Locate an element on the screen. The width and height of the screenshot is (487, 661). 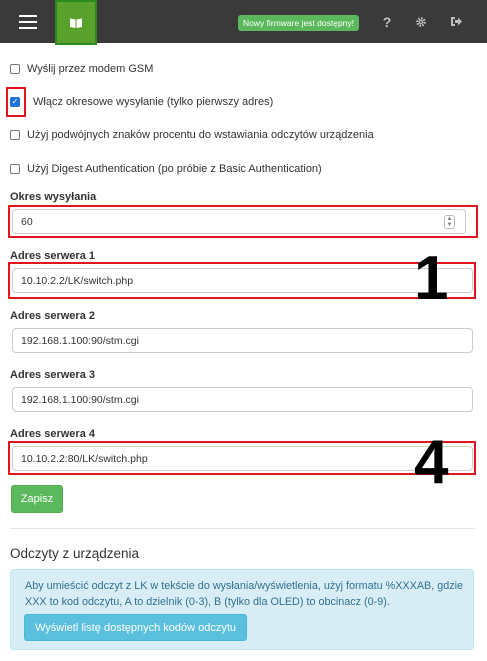
divider is located at coordinates (242, 528).